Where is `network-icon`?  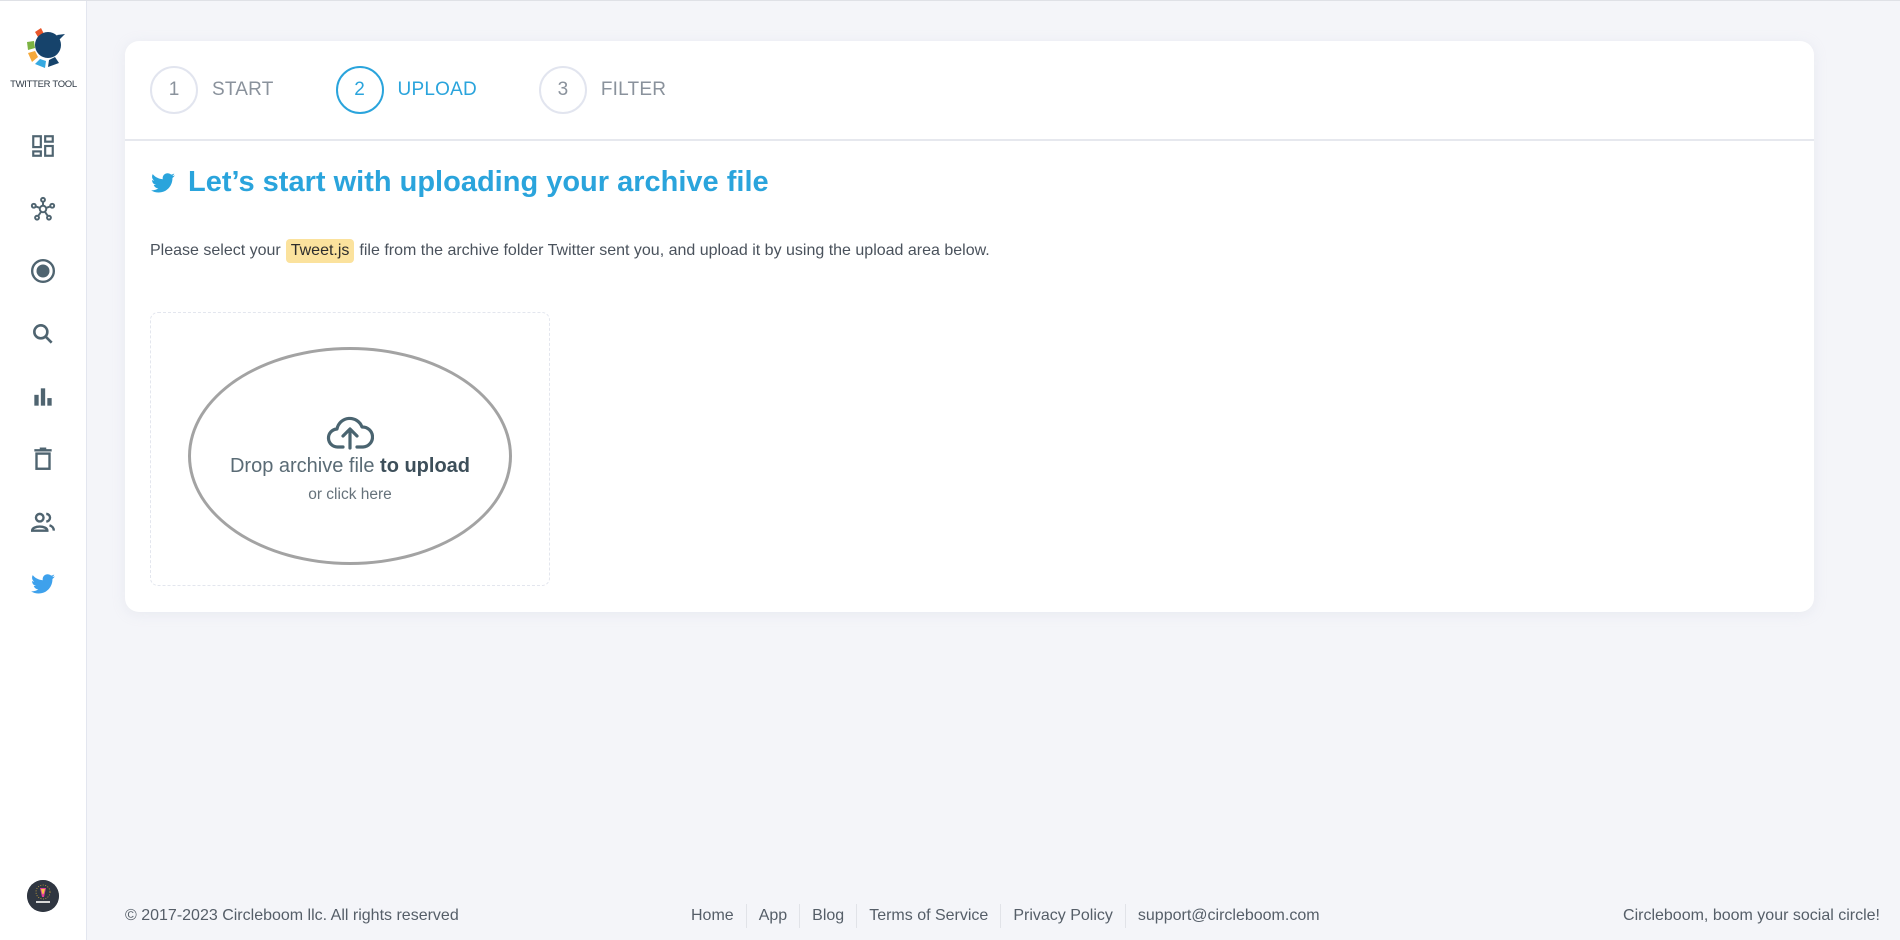 network-icon is located at coordinates (43, 208).